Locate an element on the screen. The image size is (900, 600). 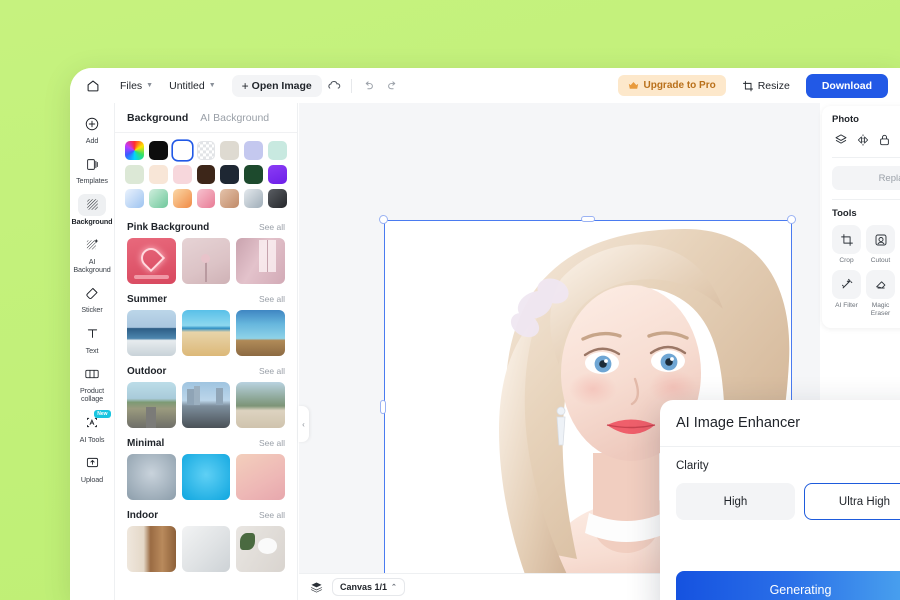
upload-icon is located at coordinates (92, 463).